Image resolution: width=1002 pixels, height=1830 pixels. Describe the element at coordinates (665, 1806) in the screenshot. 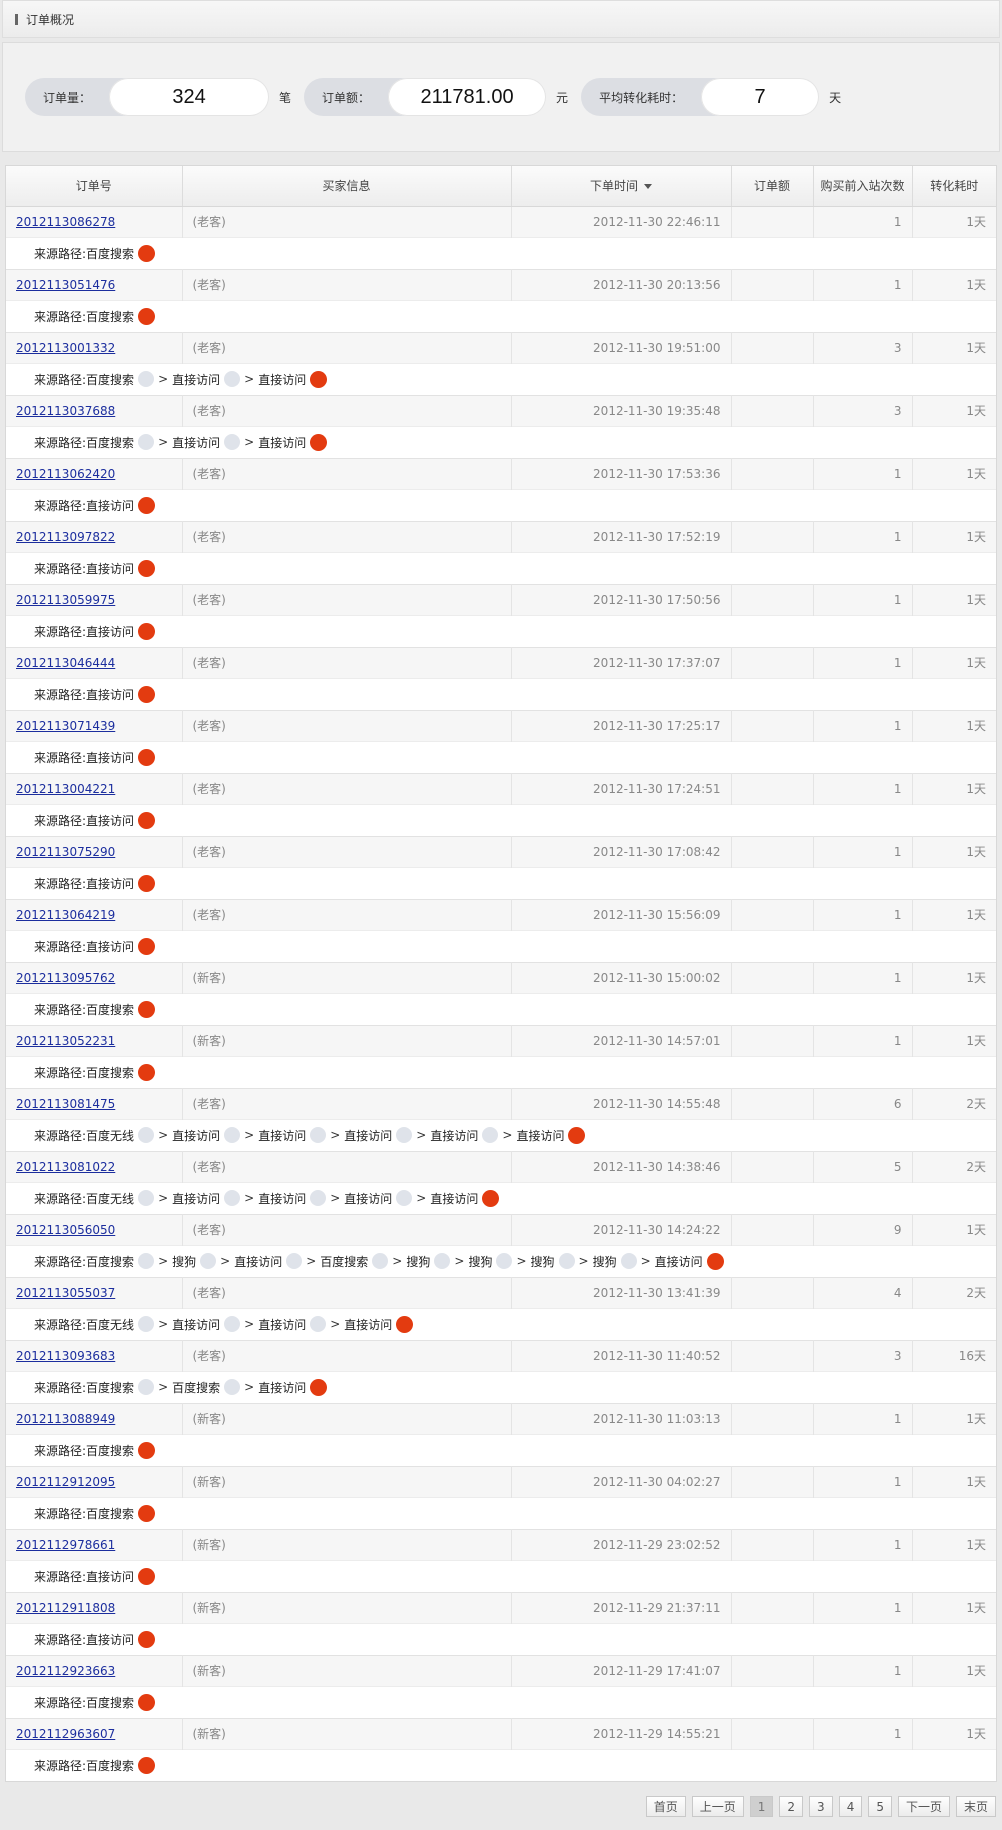

I see `pager-first-button: 首页` at that location.